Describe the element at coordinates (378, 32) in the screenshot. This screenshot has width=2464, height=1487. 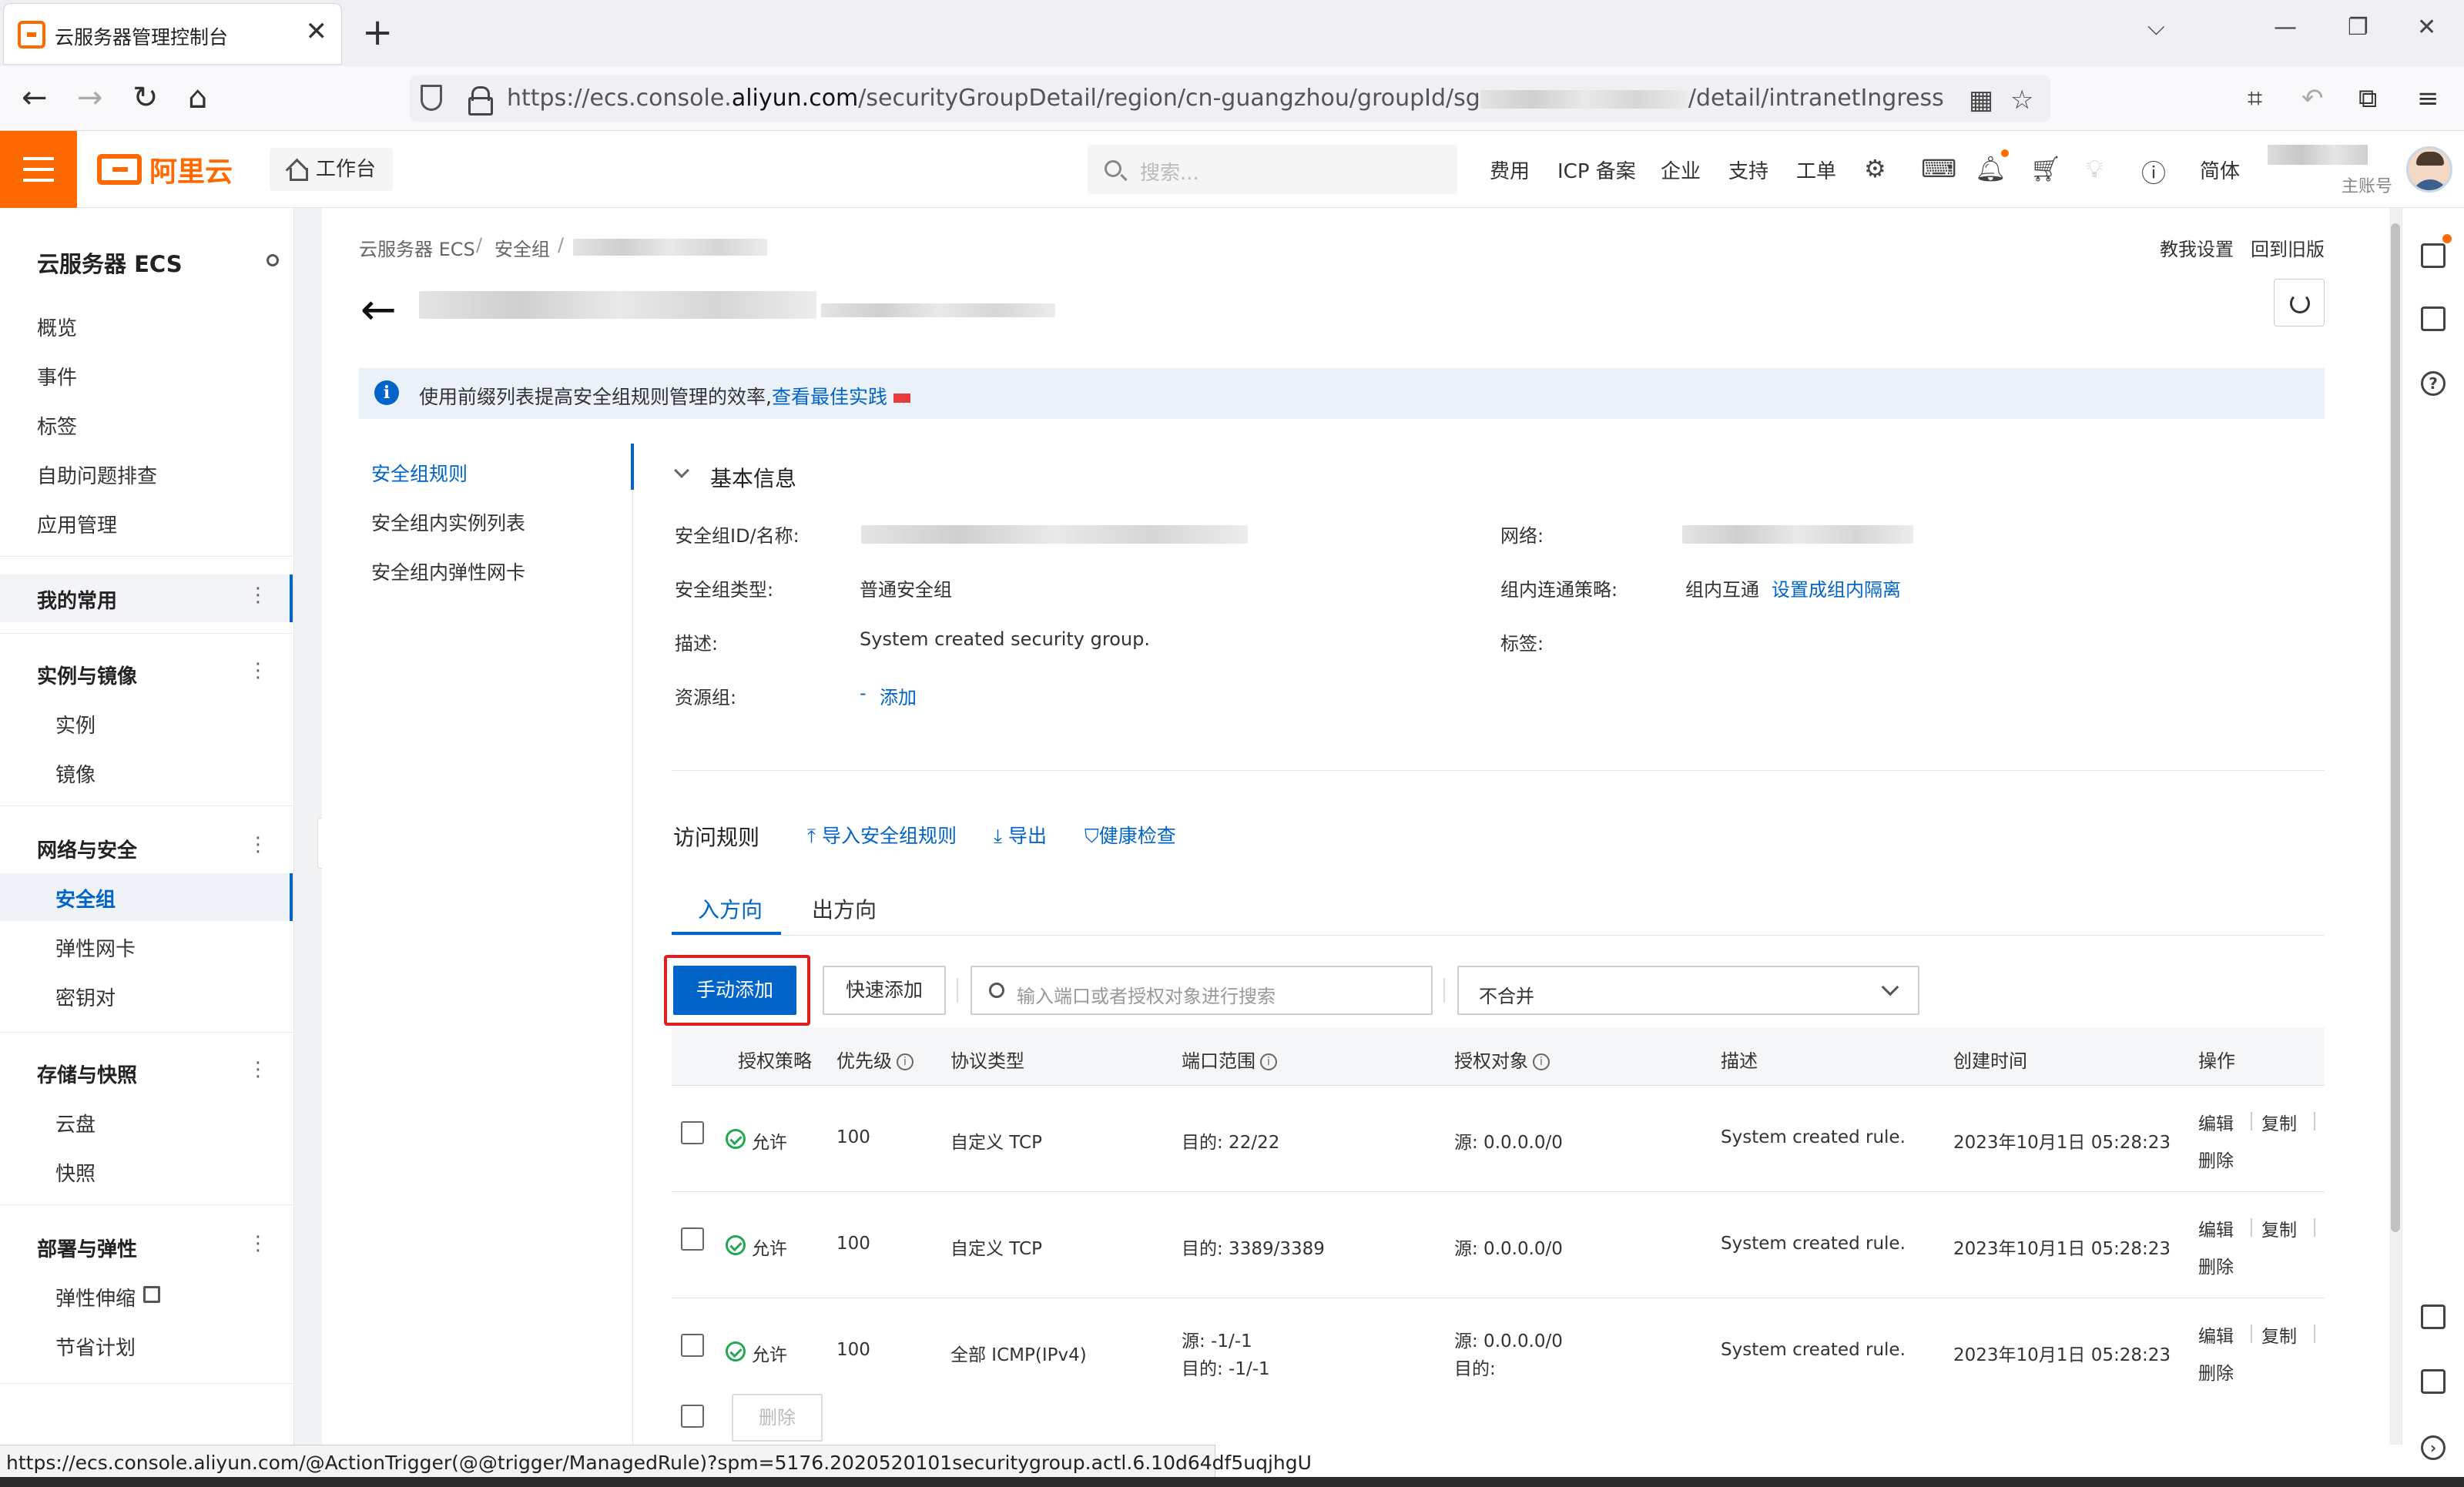
I see `new-tab-icon: +` at that location.